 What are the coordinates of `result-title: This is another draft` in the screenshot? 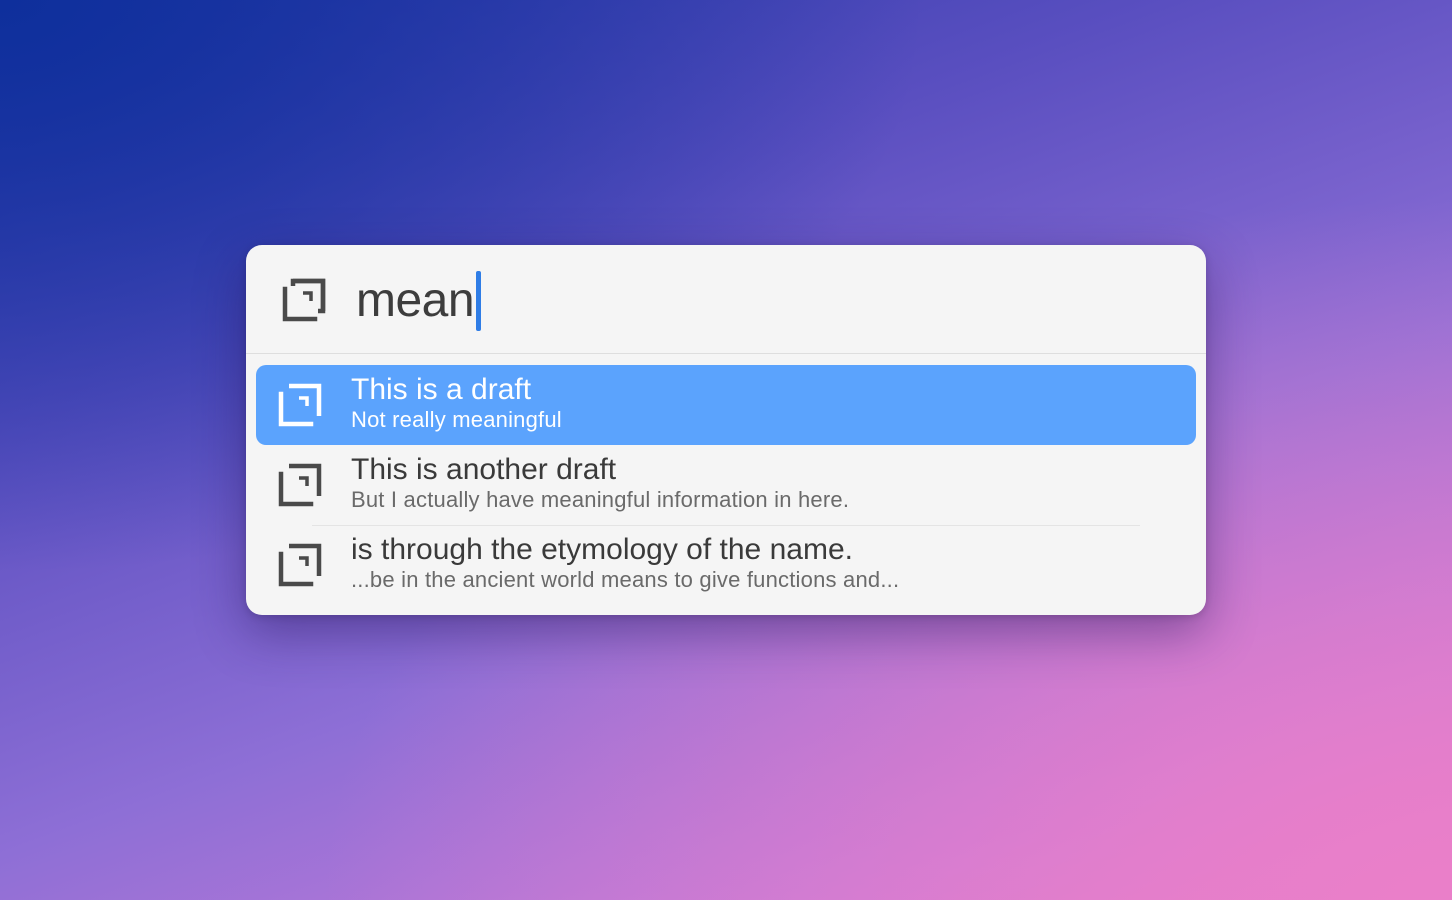 It's located at (484, 469).